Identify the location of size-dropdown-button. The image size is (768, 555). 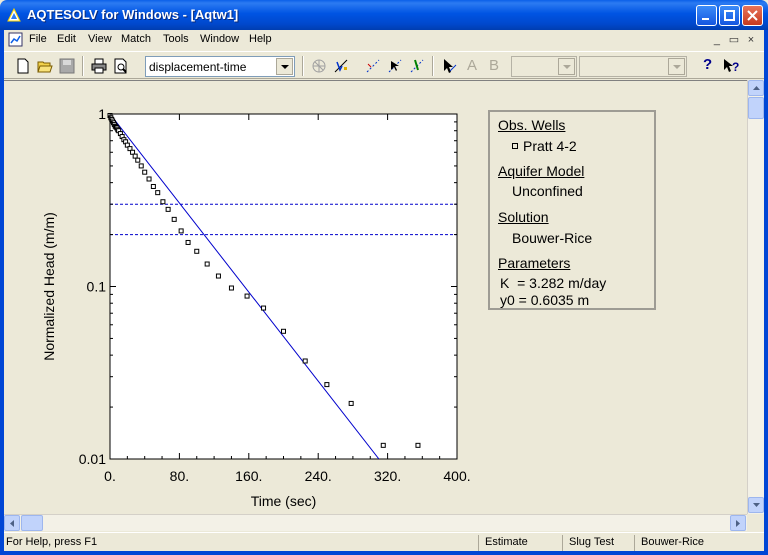
(676, 66).